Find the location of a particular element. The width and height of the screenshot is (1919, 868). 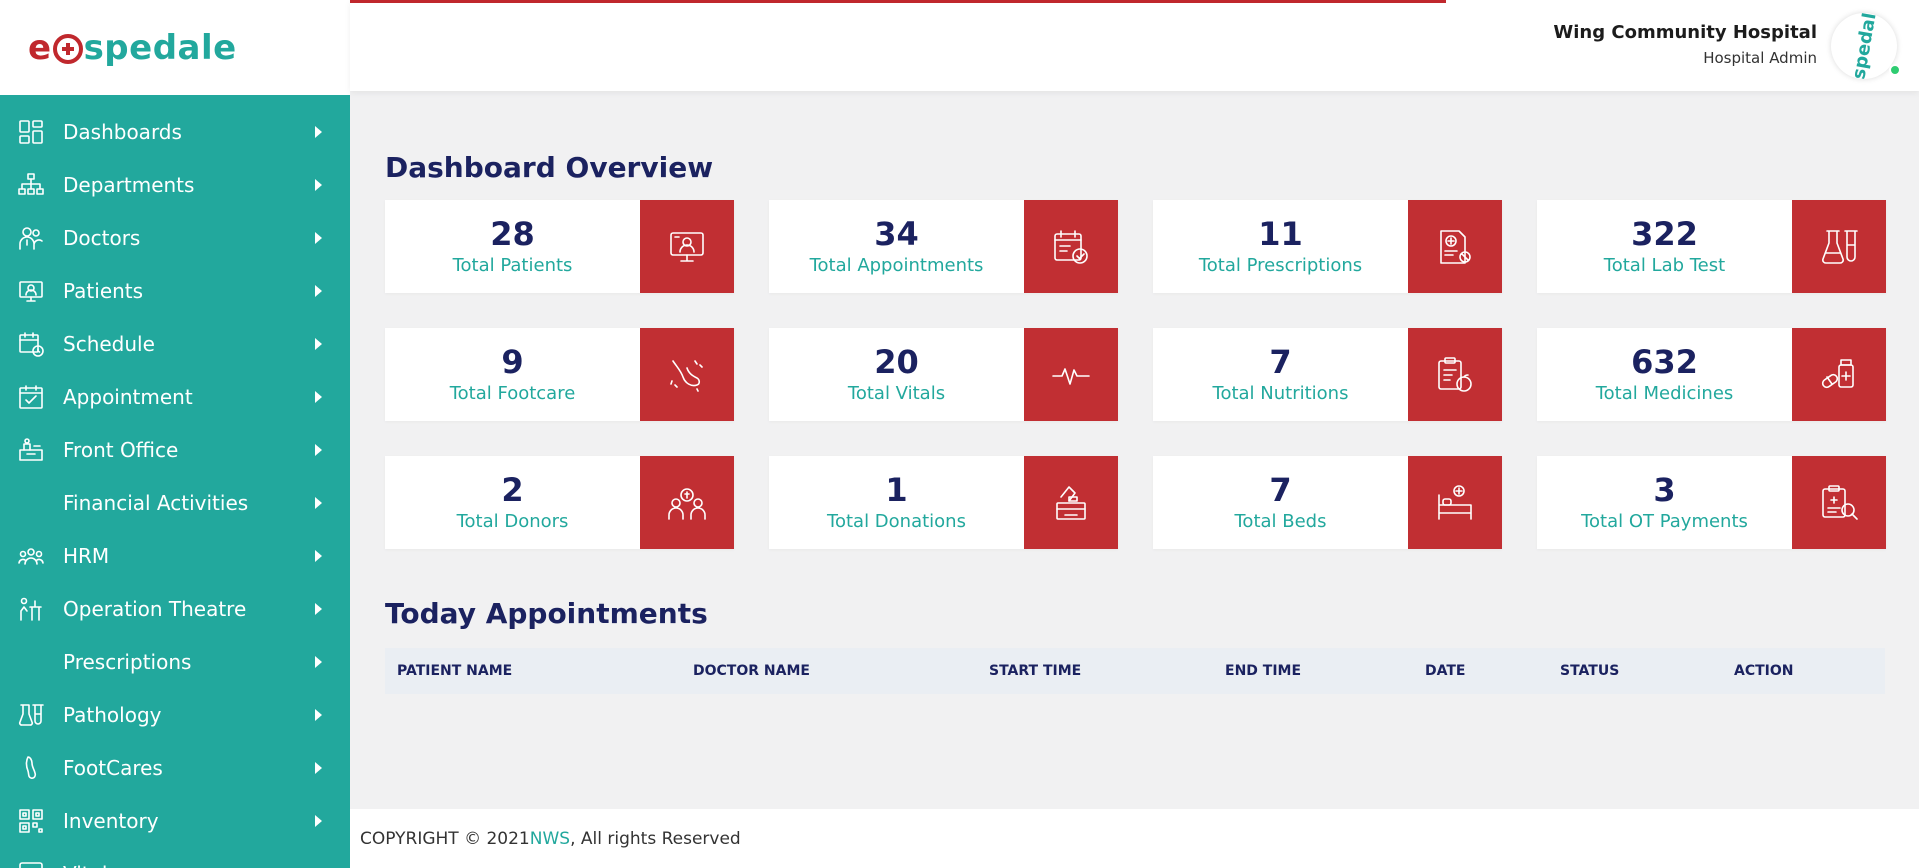

logo-area: e spedale is located at coordinates (175, 47).